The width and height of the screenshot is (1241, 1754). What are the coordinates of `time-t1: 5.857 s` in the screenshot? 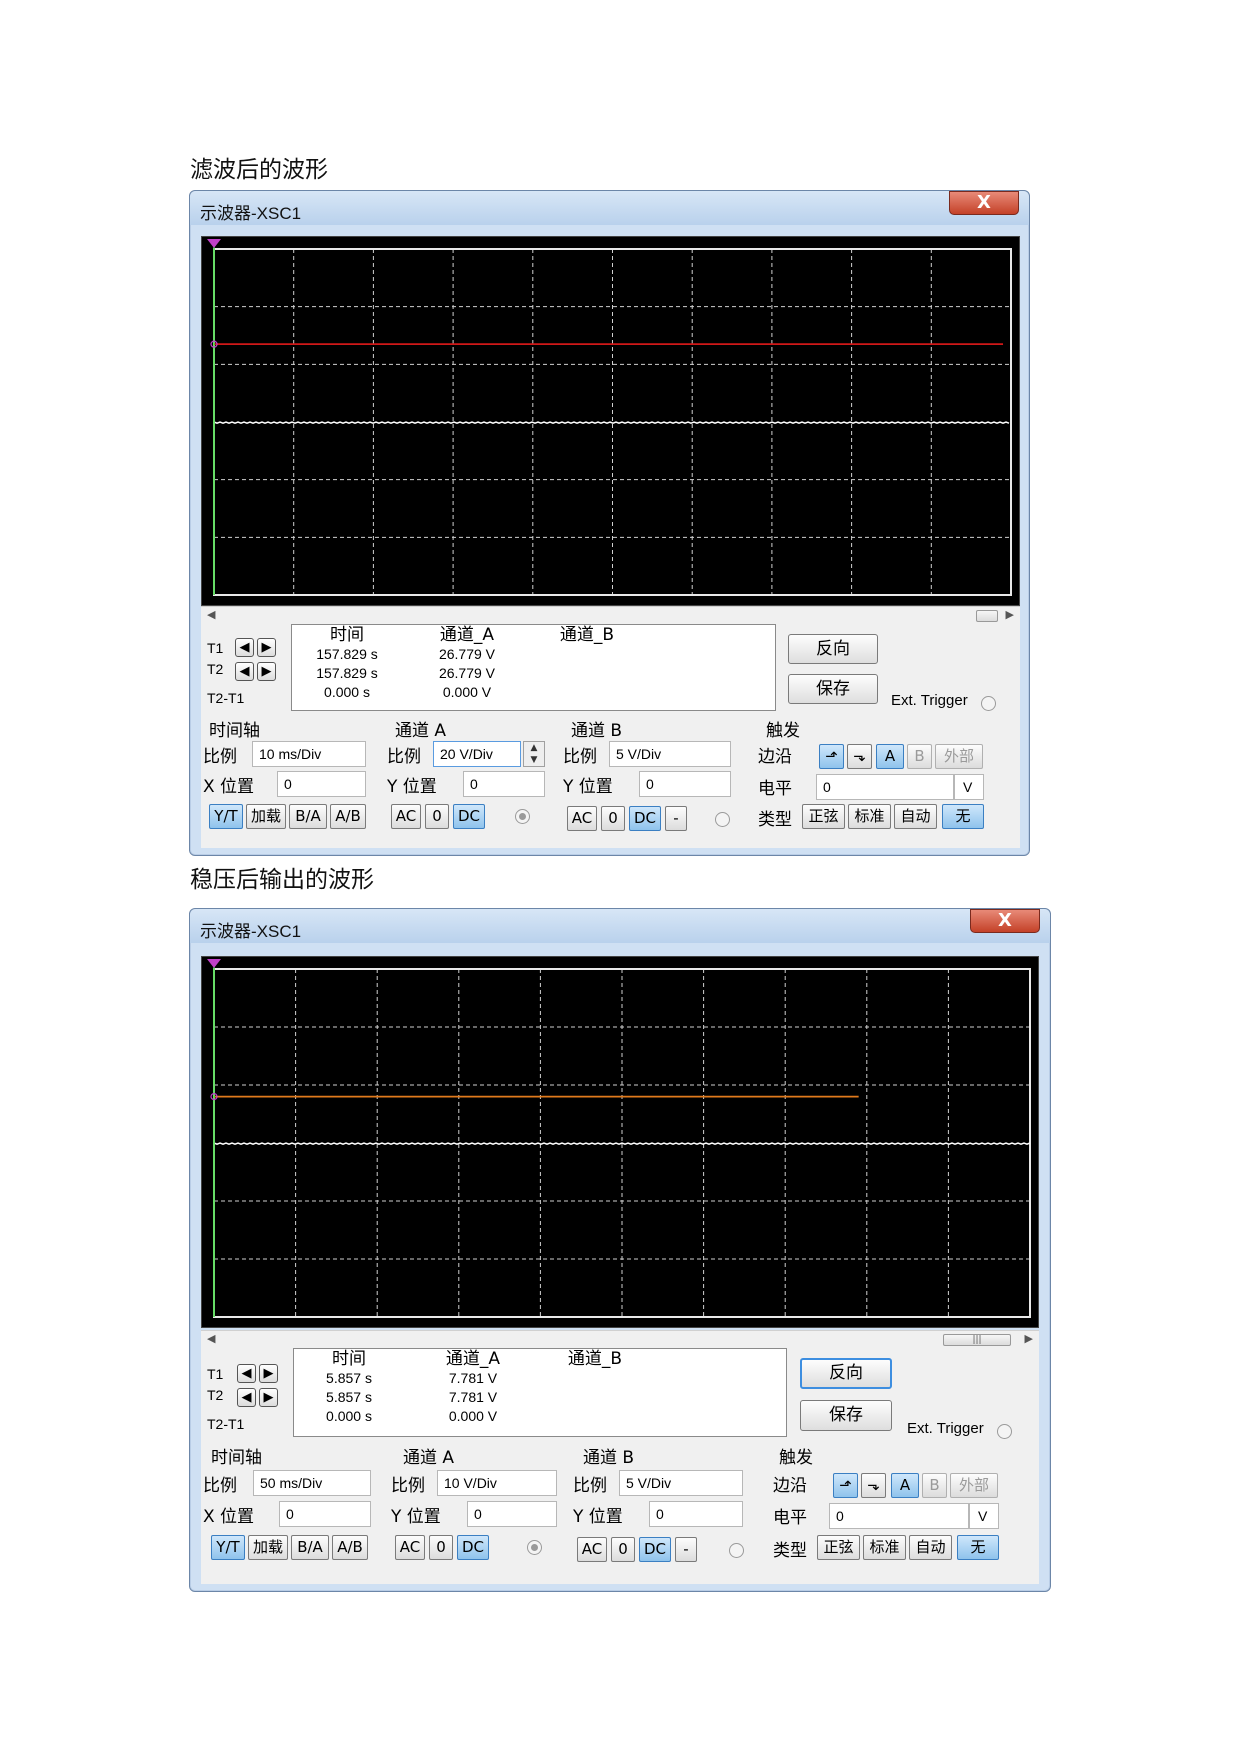 It's located at (349, 1378).